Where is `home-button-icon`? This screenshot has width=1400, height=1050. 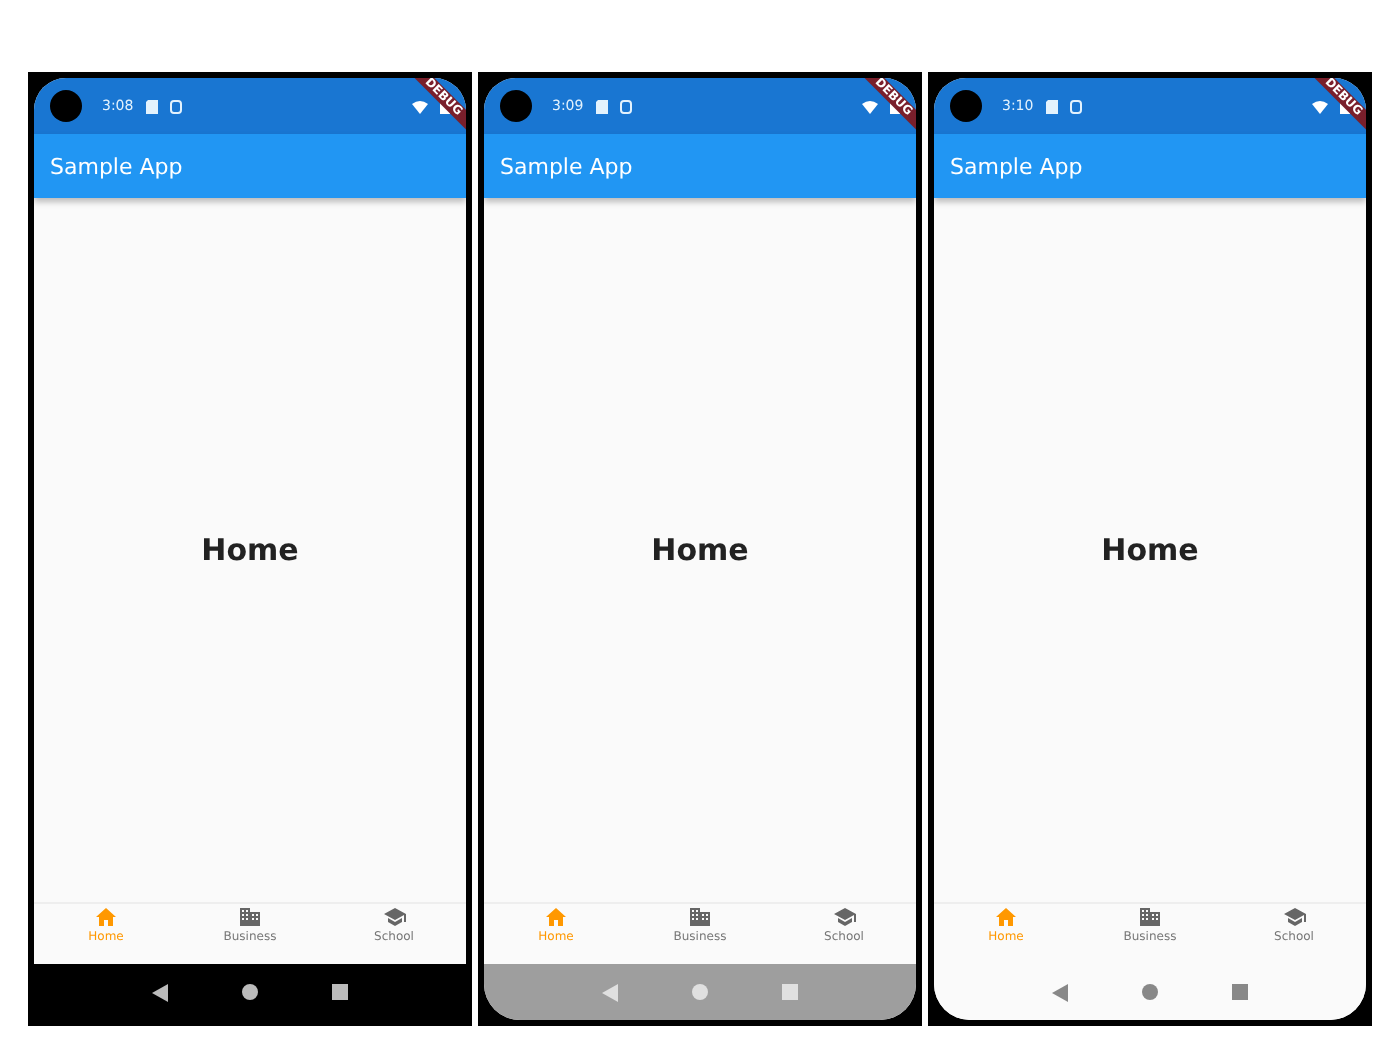 home-button-icon is located at coordinates (249, 992).